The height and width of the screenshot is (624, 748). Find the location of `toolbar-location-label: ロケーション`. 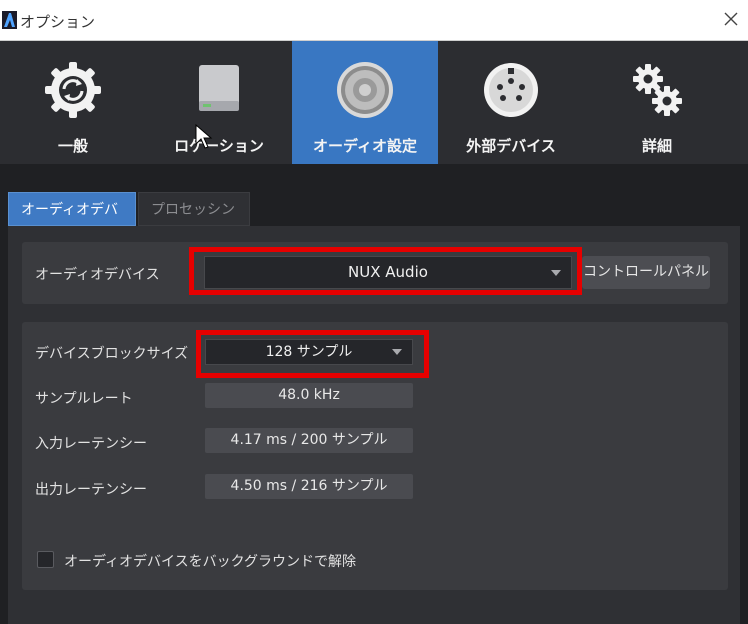

toolbar-location-label: ロケーション is located at coordinates (219, 146).